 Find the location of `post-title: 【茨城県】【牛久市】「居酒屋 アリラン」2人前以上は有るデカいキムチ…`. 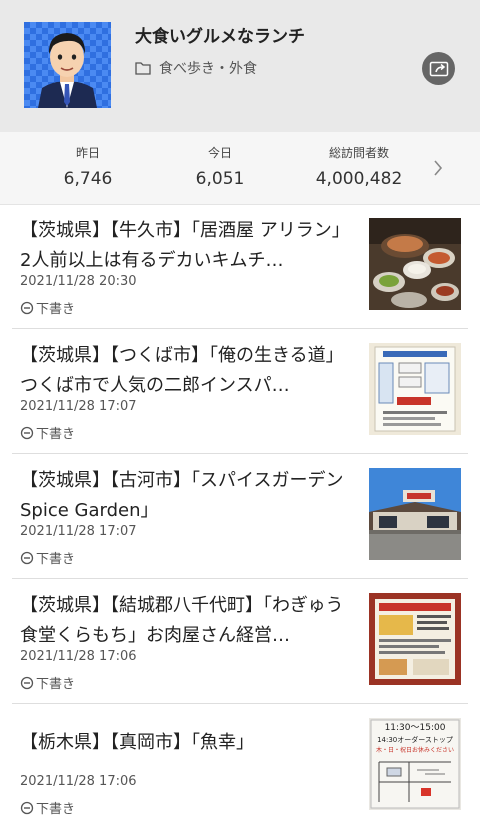

post-title: 【茨城県】【牛久市】「居酒屋 アリラン」2人前以上は有るデカいキムチ… is located at coordinates (188, 246).